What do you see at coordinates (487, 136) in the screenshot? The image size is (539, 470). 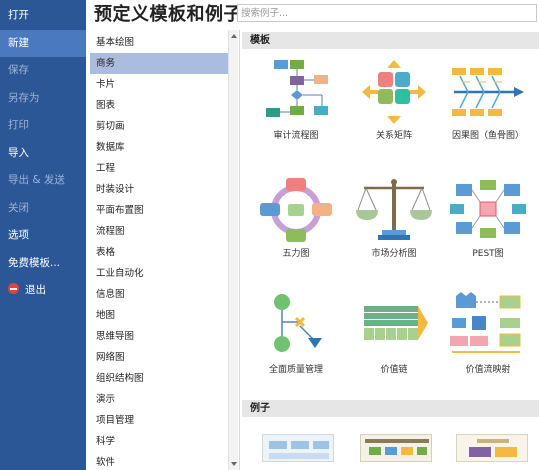 I see `template-label: 因果图（鱼骨图）` at bounding box center [487, 136].